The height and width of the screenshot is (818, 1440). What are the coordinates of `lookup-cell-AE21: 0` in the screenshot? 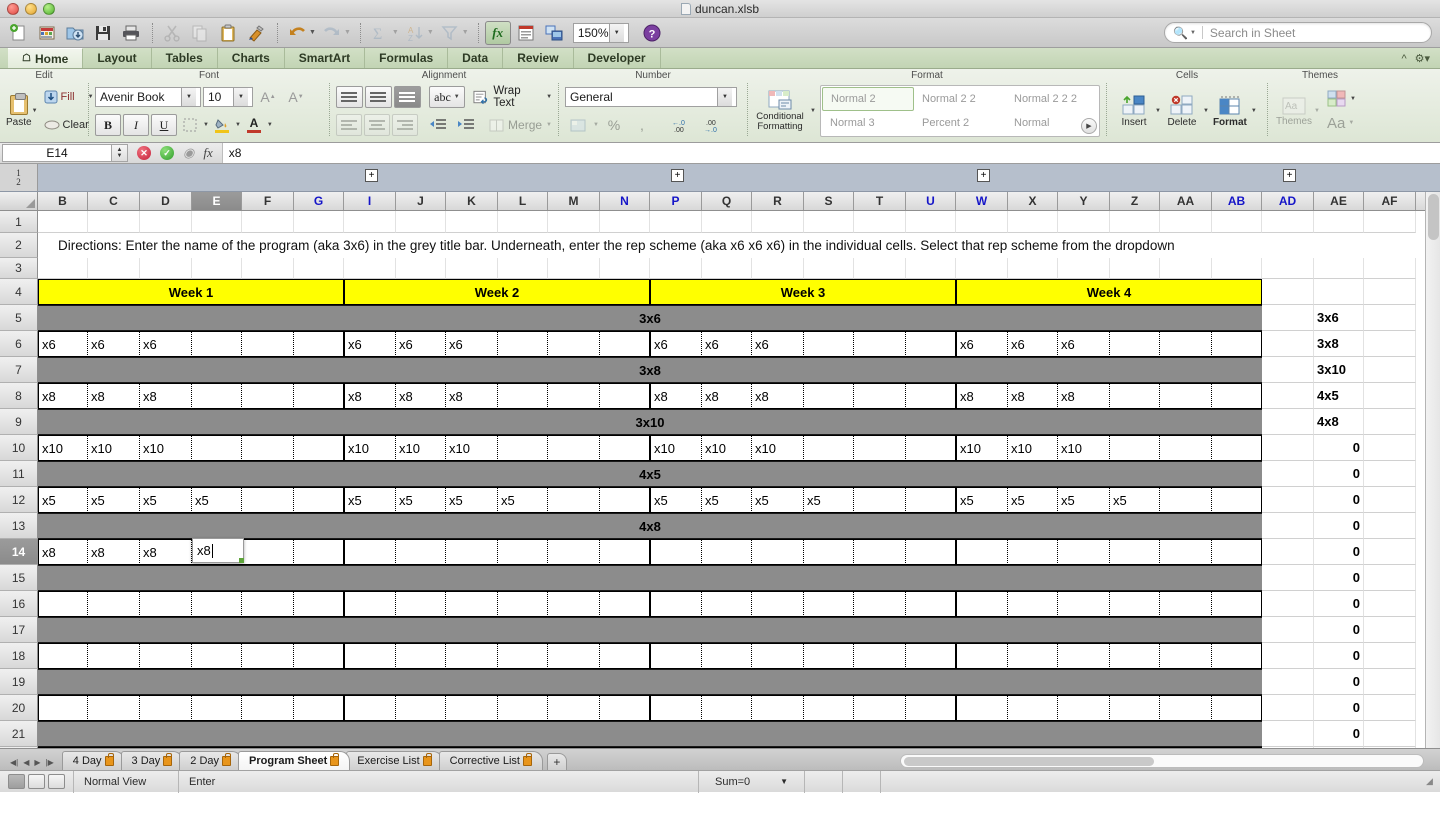 It's located at (1339, 734).